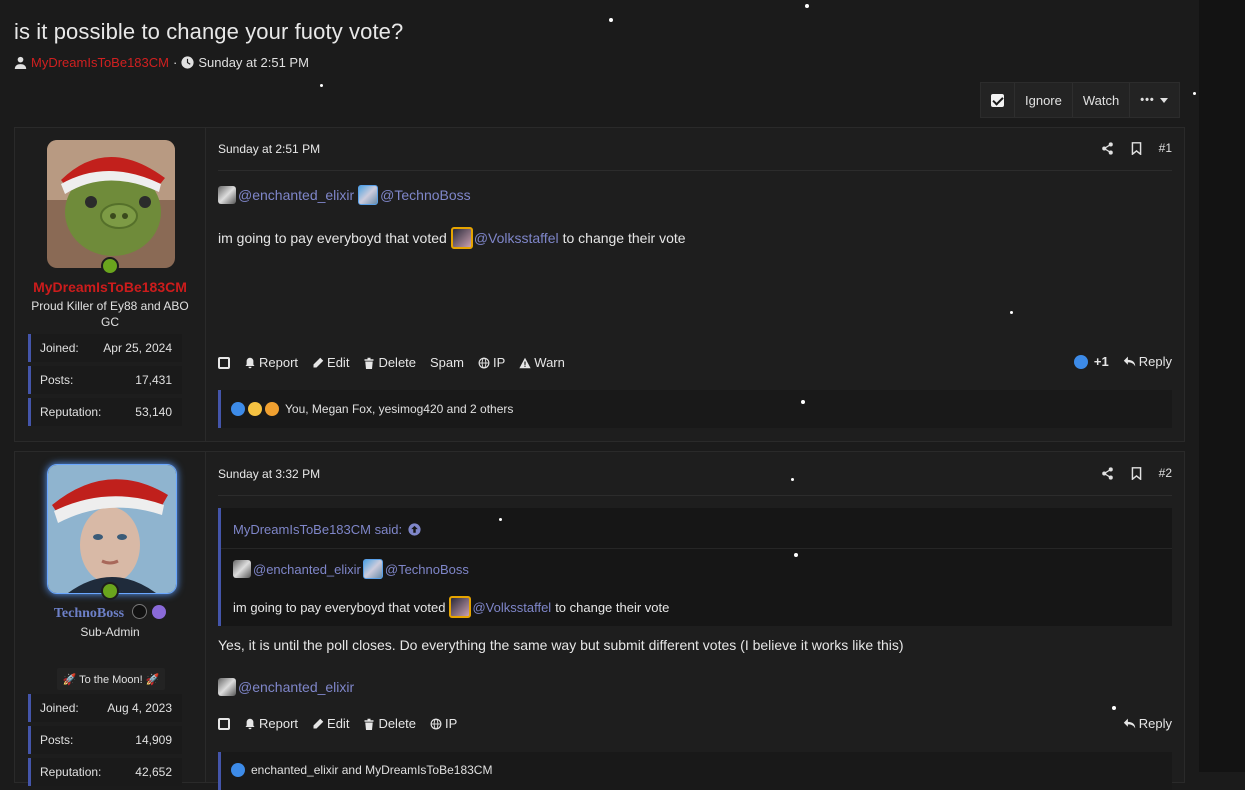 The width and height of the screenshot is (1245, 790). I want to click on spam-button: Spam, so click(447, 362).